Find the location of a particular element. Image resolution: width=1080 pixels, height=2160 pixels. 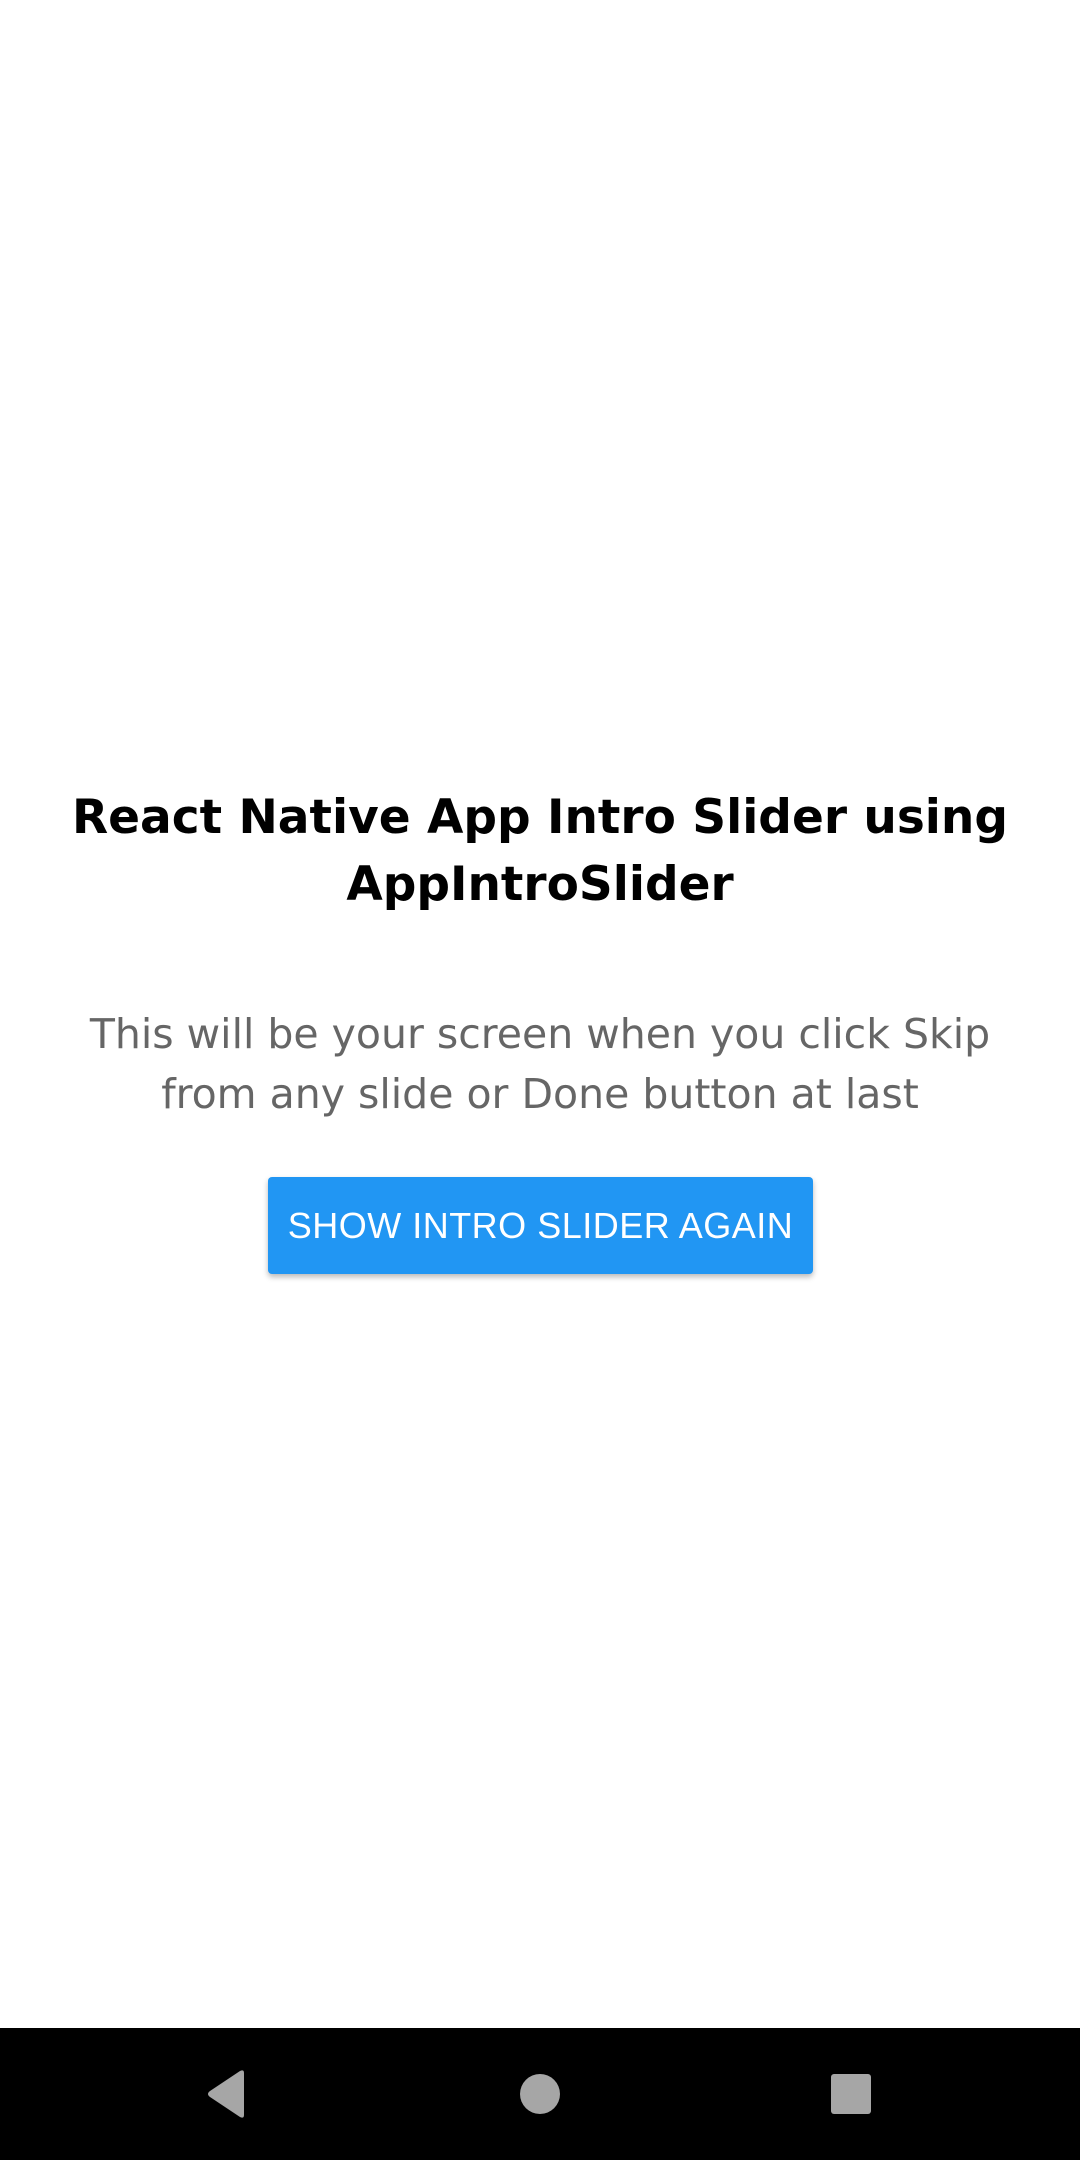

recents-square-icon is located at coordinates (851, 2094).